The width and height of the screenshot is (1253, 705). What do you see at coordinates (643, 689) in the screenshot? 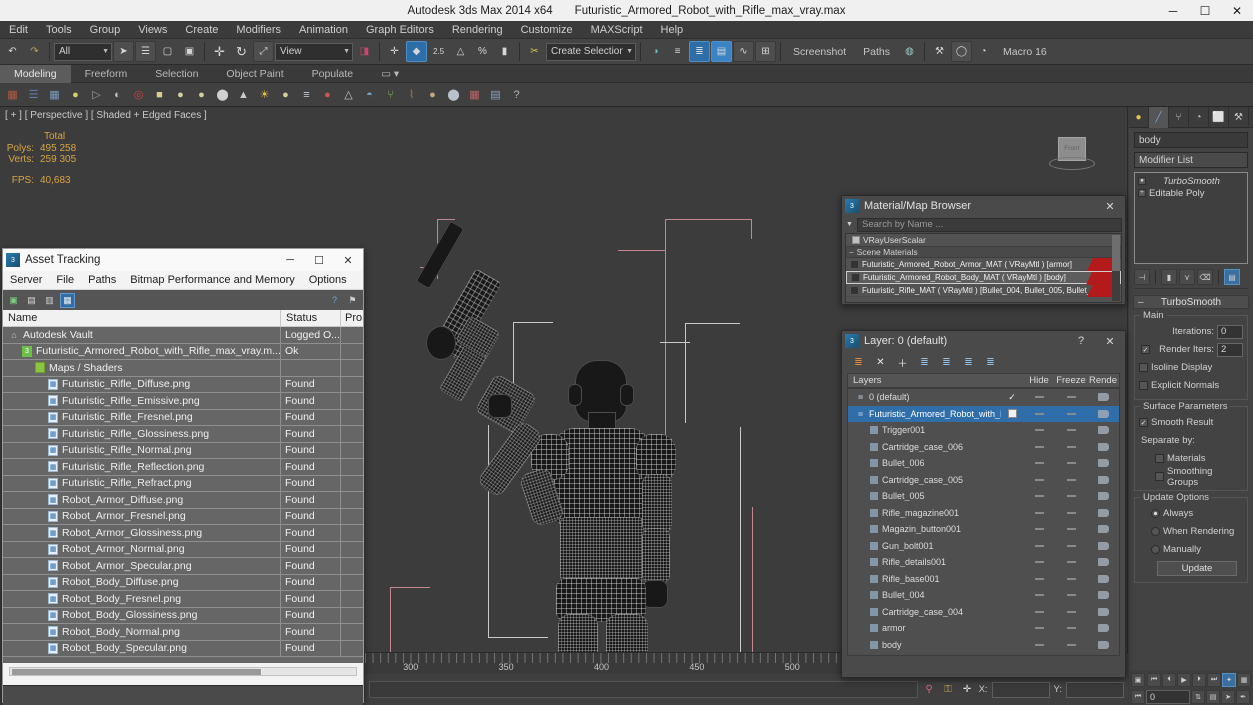
I see `status-prompt-field` at bounding box center [643, 689].